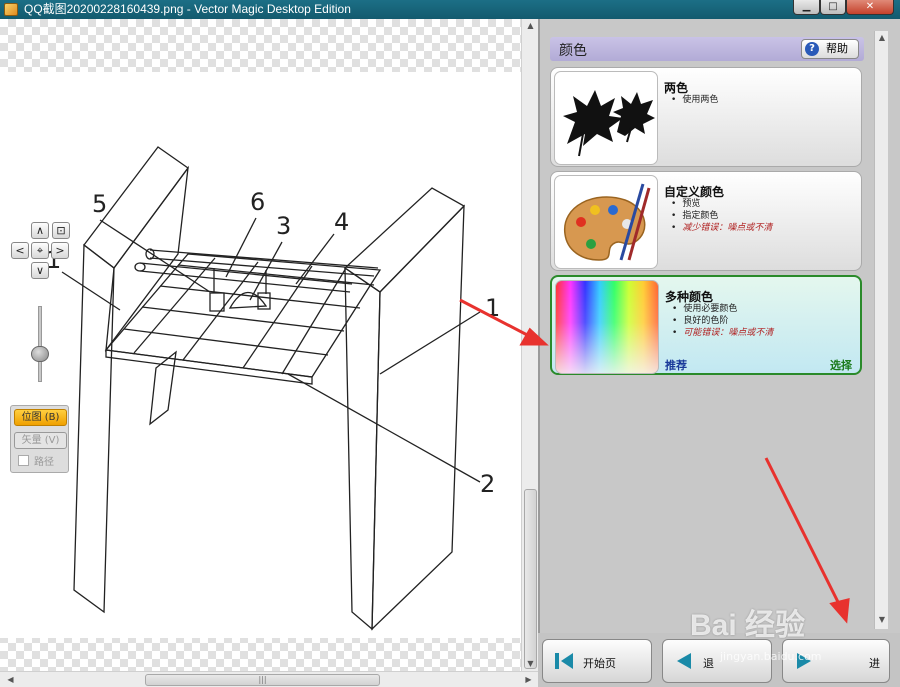 The image size is (900, 687). Describe the element at coordinates (707, 49) in the screenshot. I see `panel-header: 颜色 ? 帮助` at that location.